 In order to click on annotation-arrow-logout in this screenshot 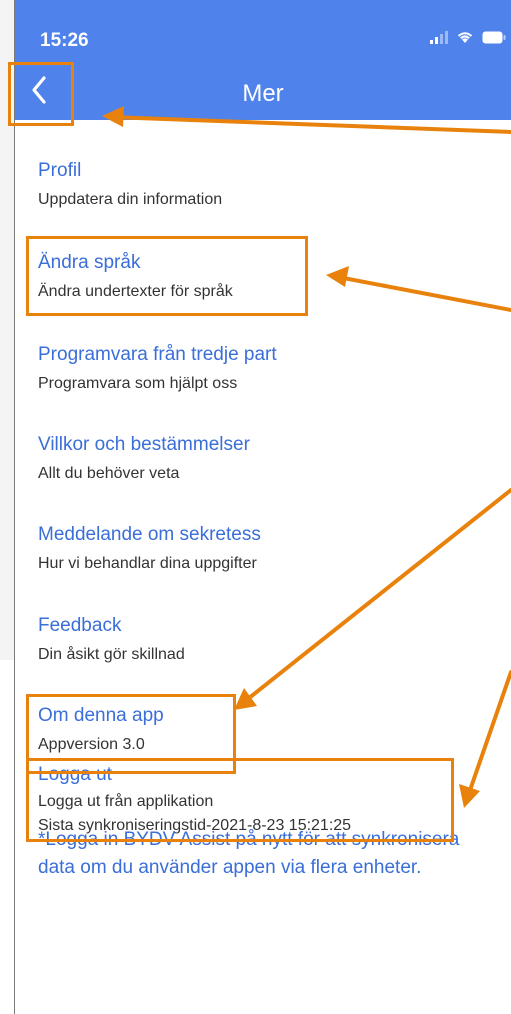, I will do `click(488, 734)`.